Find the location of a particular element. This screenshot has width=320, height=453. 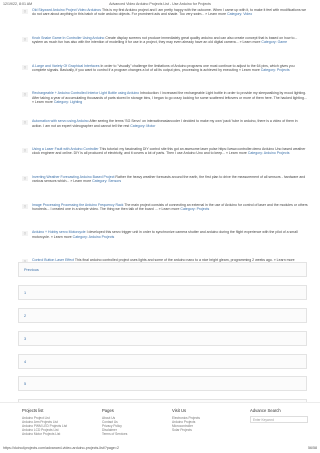

print-page-count: 56/58 is located at coordinates (312, 448).